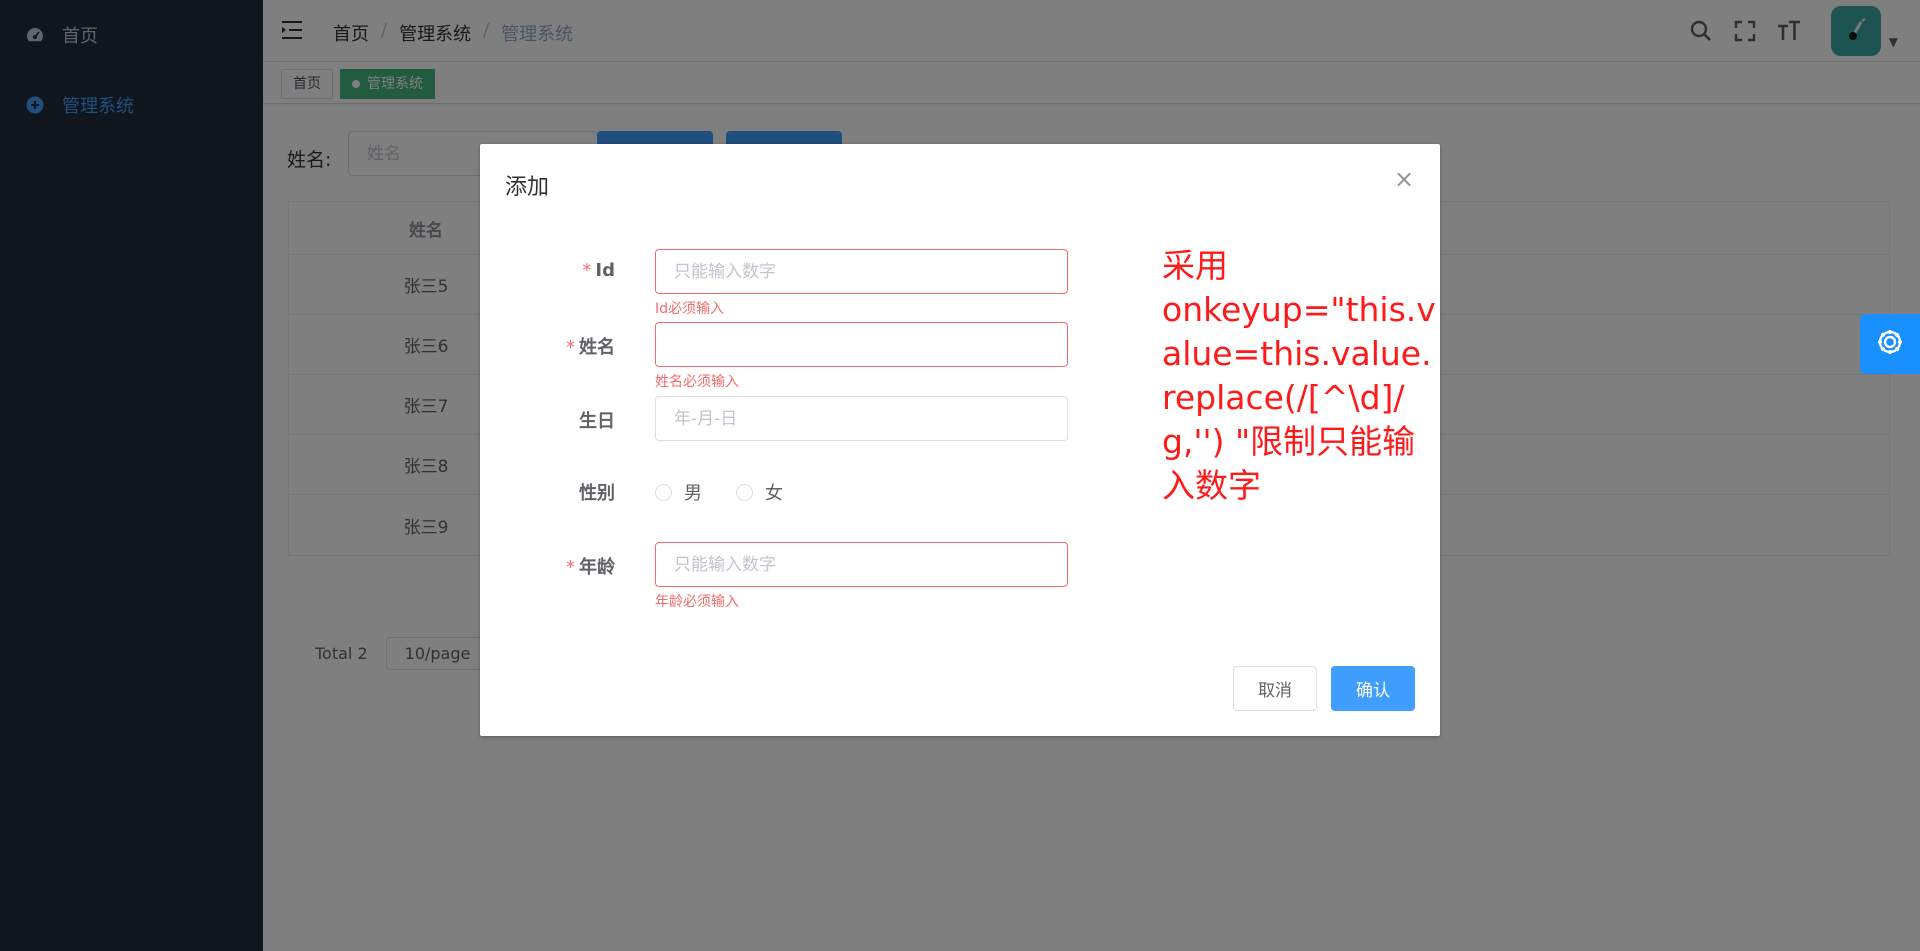 The image size is (1920, 951). I want to click on gender-radio-male: 男, so click(678, 492).